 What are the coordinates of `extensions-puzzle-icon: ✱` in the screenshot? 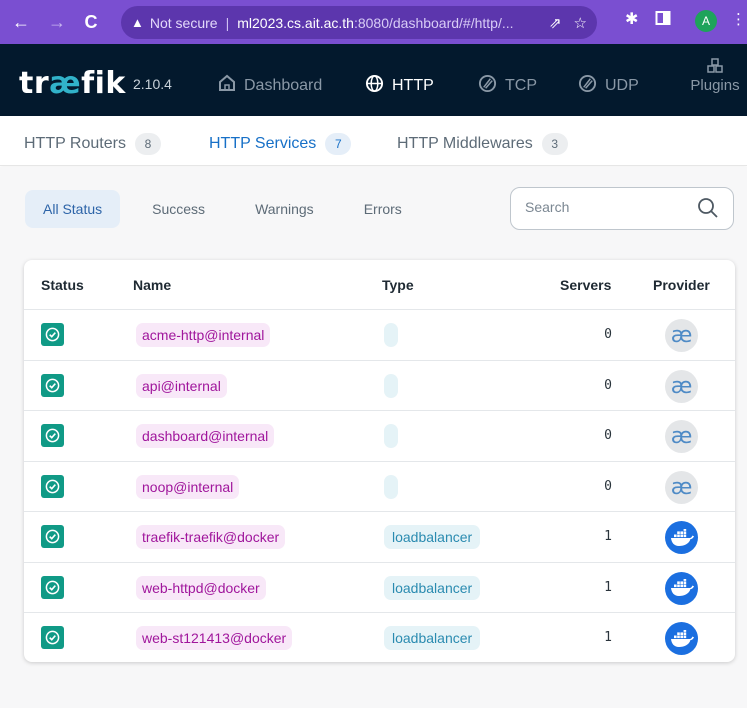 It's located at (631, 19).